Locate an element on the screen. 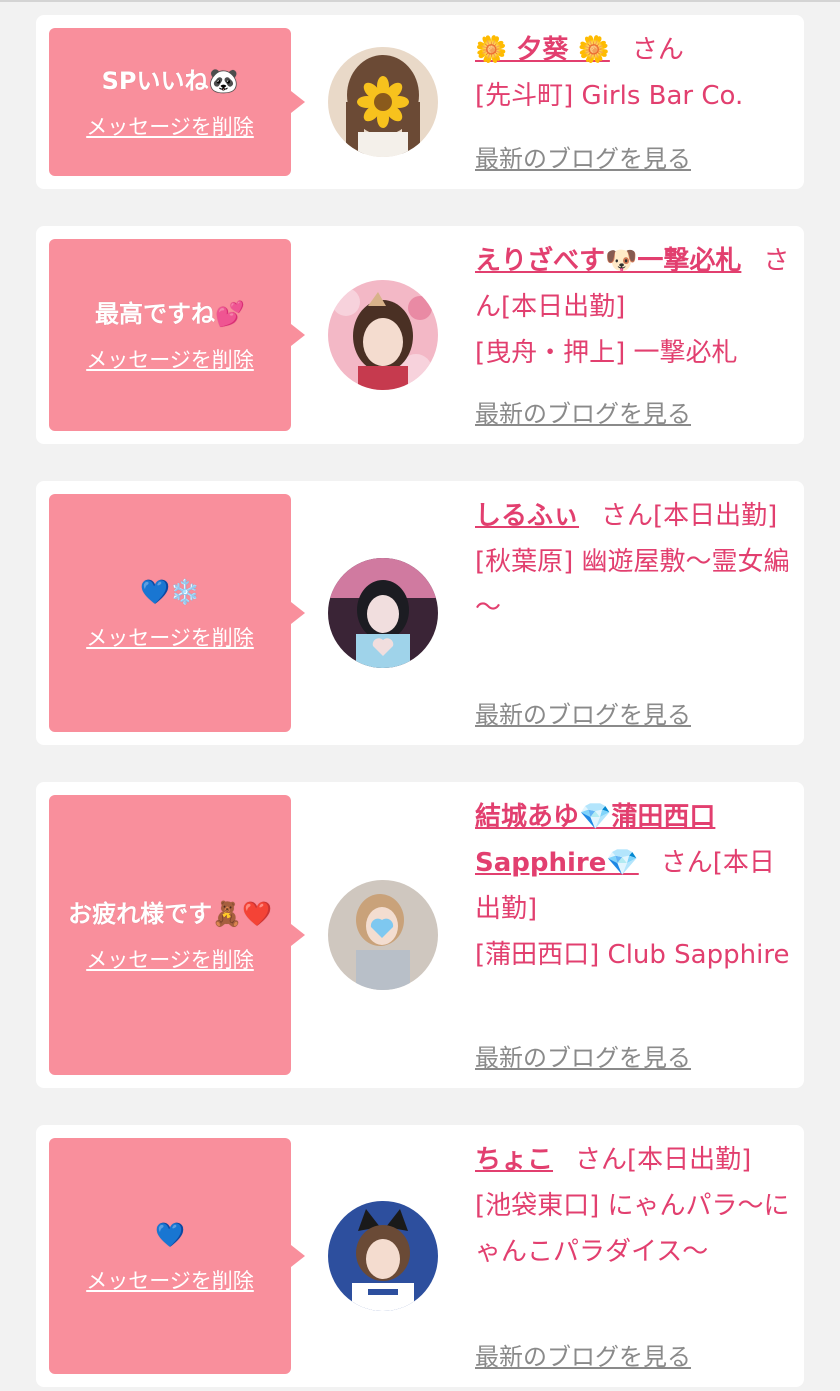  message-text: 💙❄️ is located at coordinates (170, 592).